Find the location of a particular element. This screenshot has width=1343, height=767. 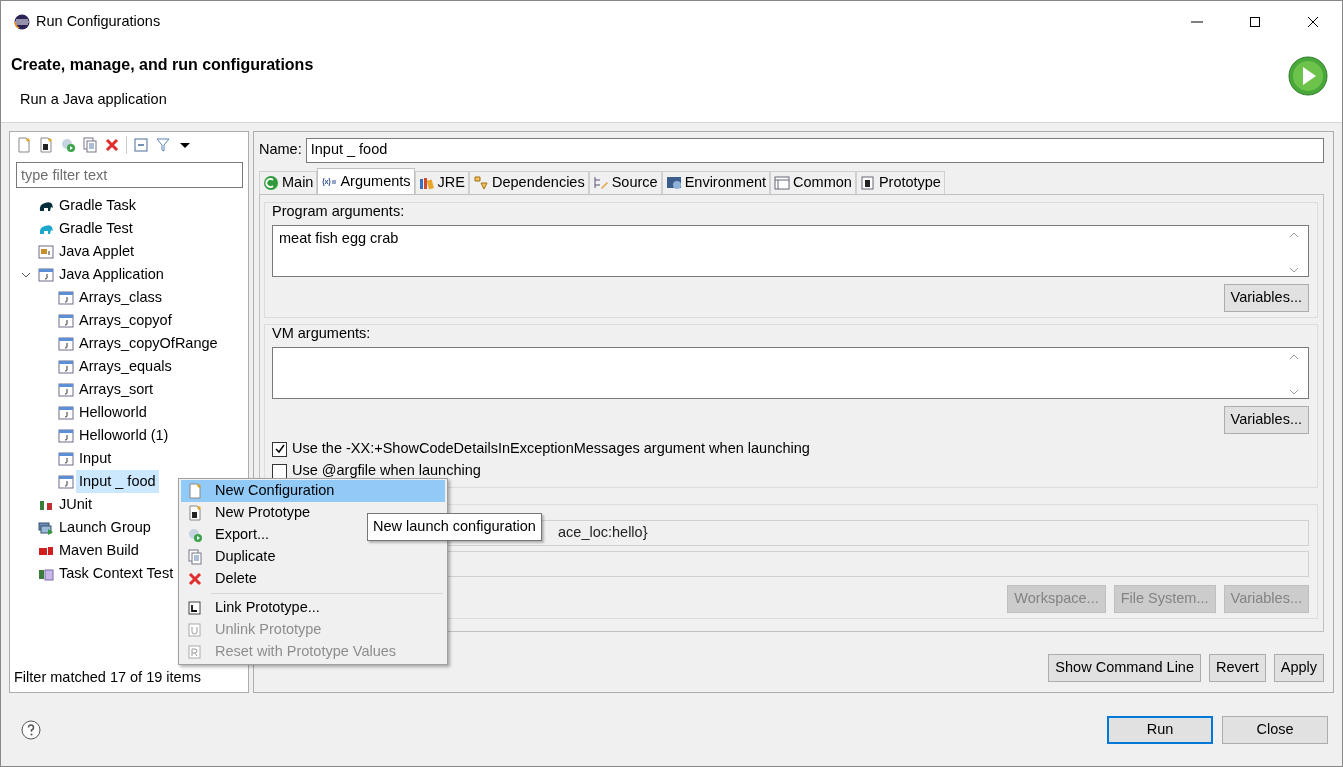

program-arguments-field: meat fish egg crab is located at coordinates (790, 251).